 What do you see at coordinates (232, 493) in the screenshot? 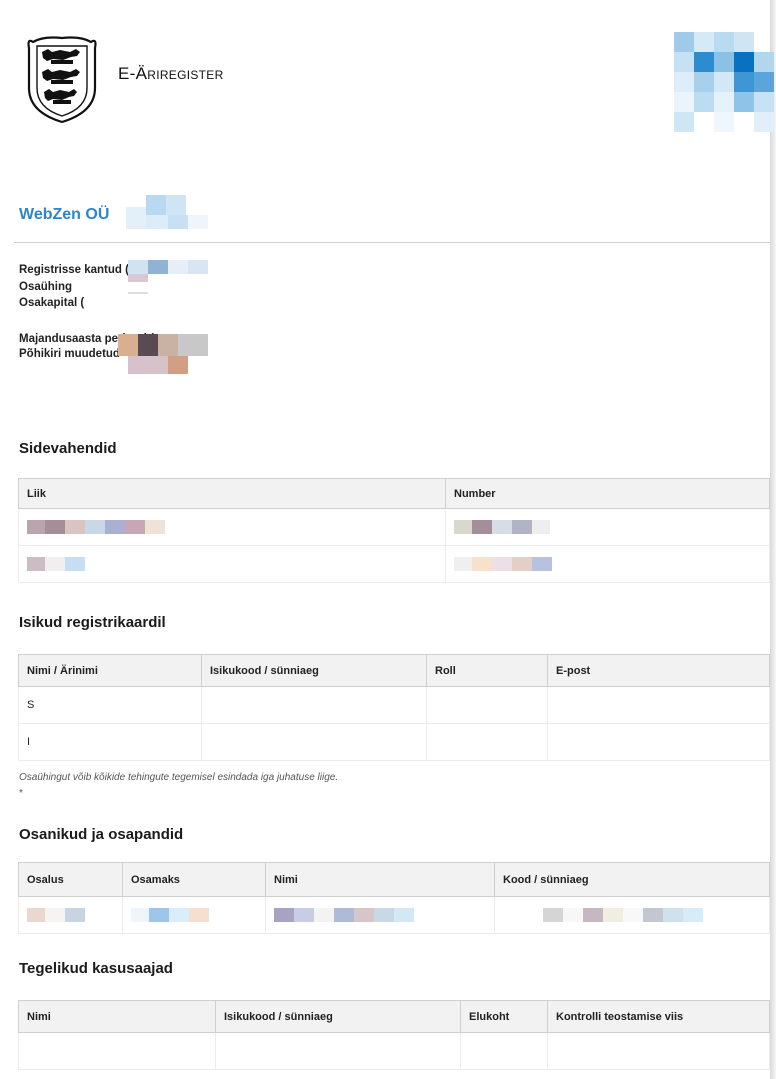
I see `column-header: Liik` at bounding box center [232, 493].